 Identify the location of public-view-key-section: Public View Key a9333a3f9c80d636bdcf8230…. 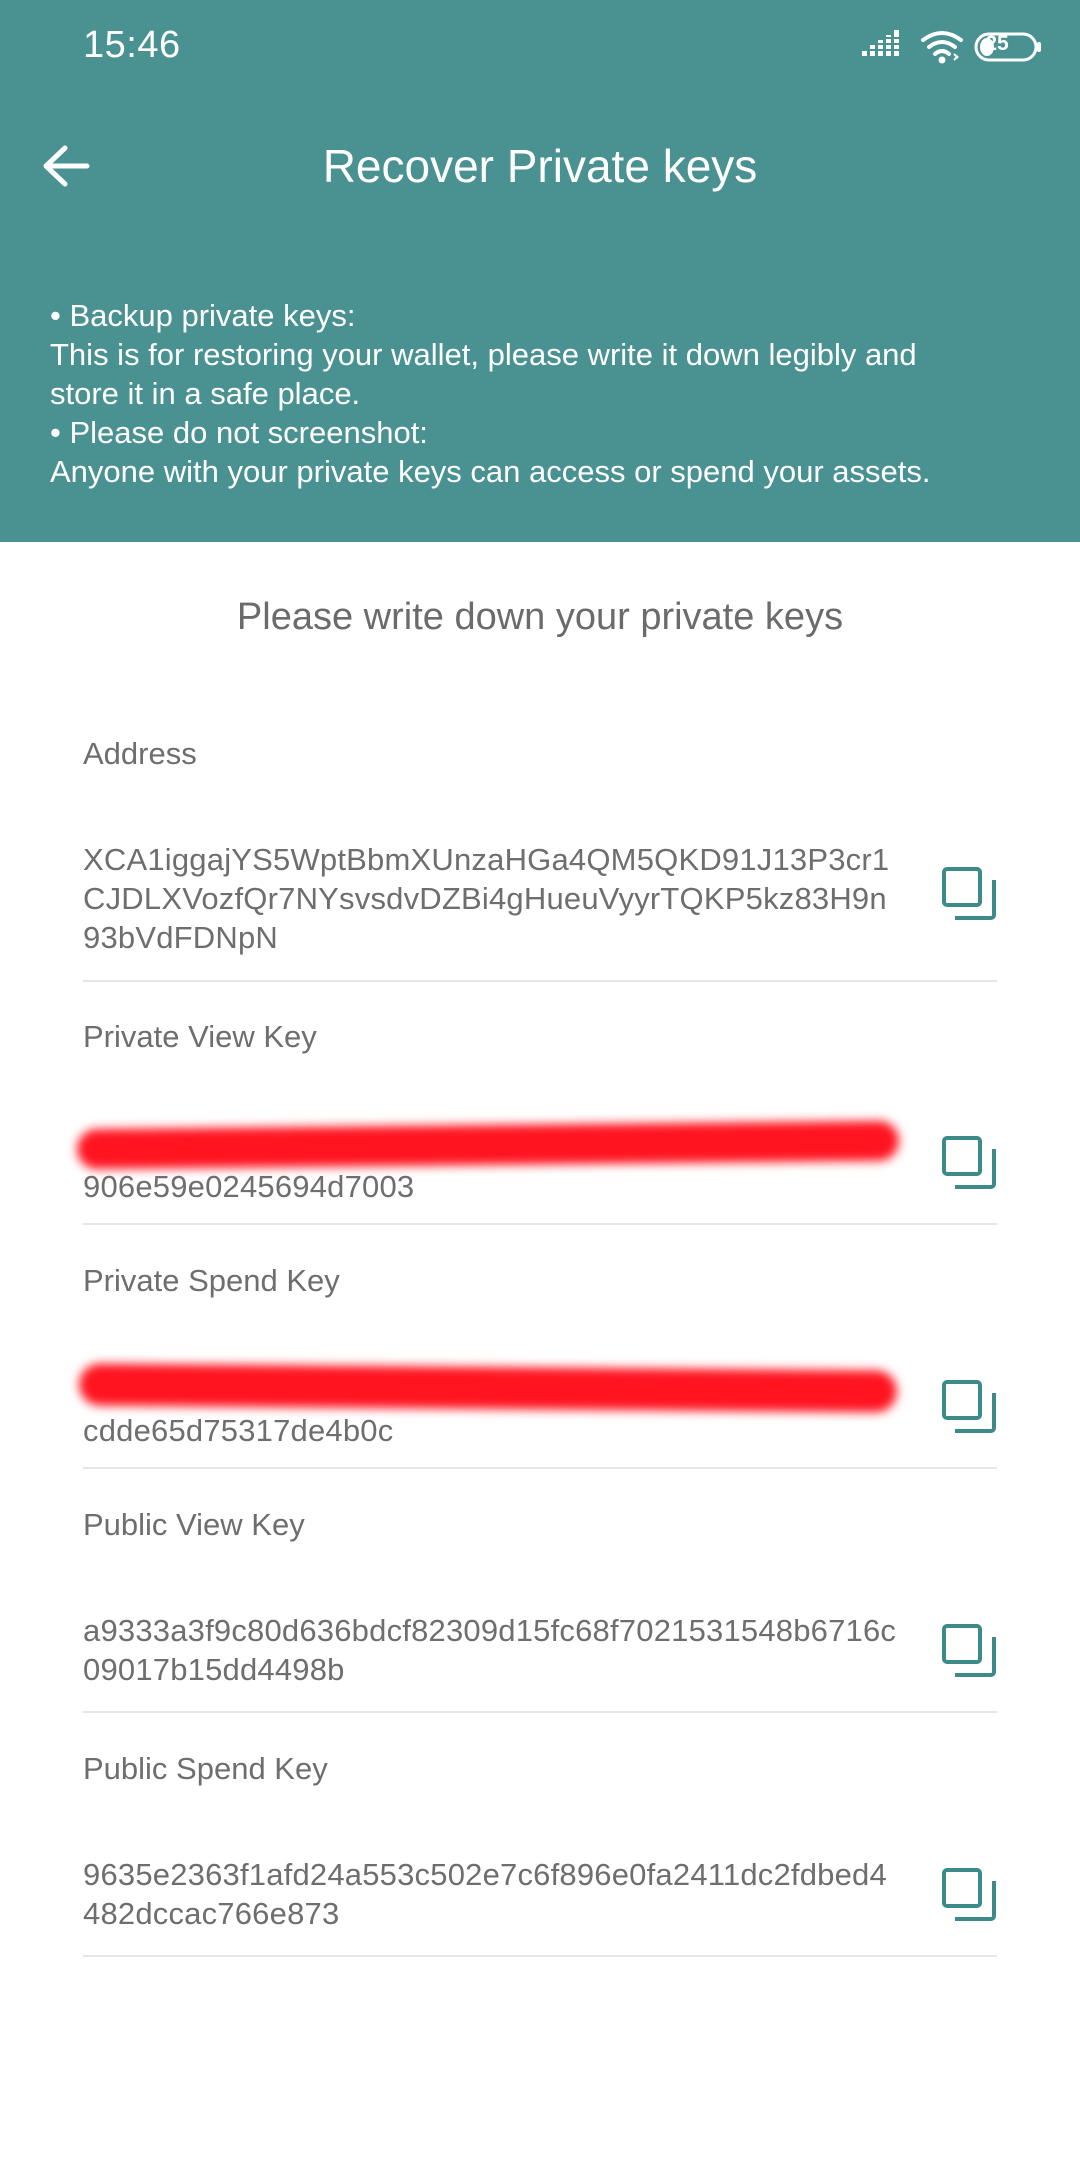
(540, 1607).